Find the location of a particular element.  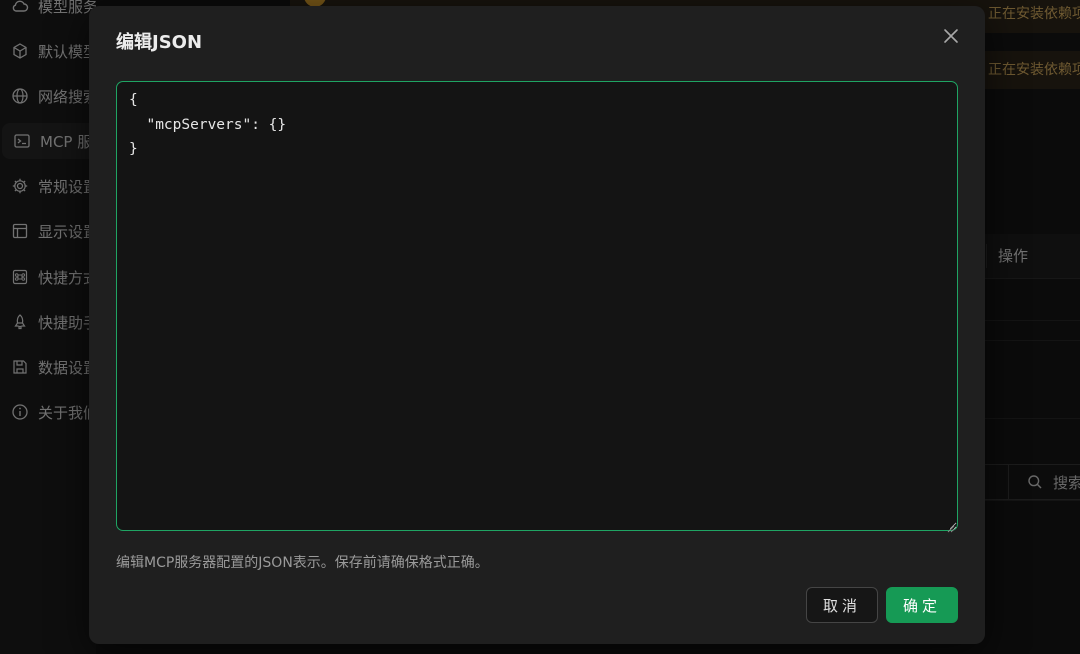

close-button is located at coordinates (951, 36).